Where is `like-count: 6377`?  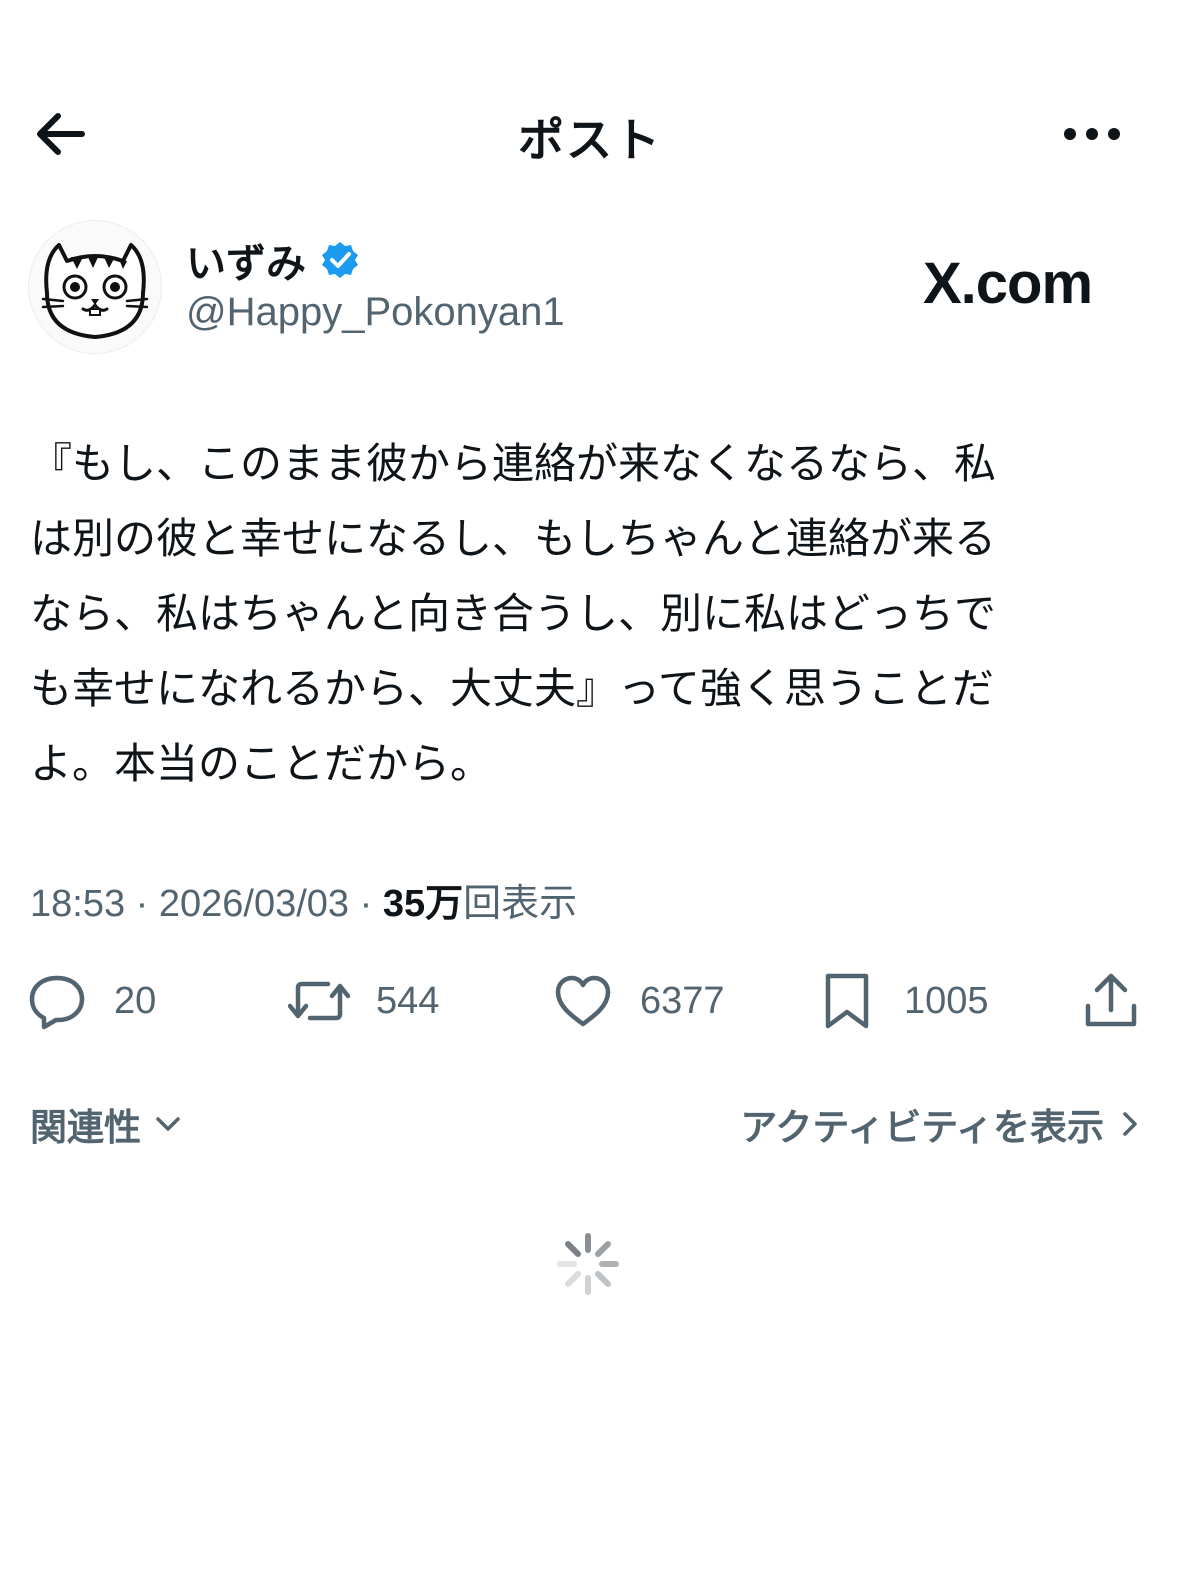
like-count: 6377 is located at coordinates (682, 1000).